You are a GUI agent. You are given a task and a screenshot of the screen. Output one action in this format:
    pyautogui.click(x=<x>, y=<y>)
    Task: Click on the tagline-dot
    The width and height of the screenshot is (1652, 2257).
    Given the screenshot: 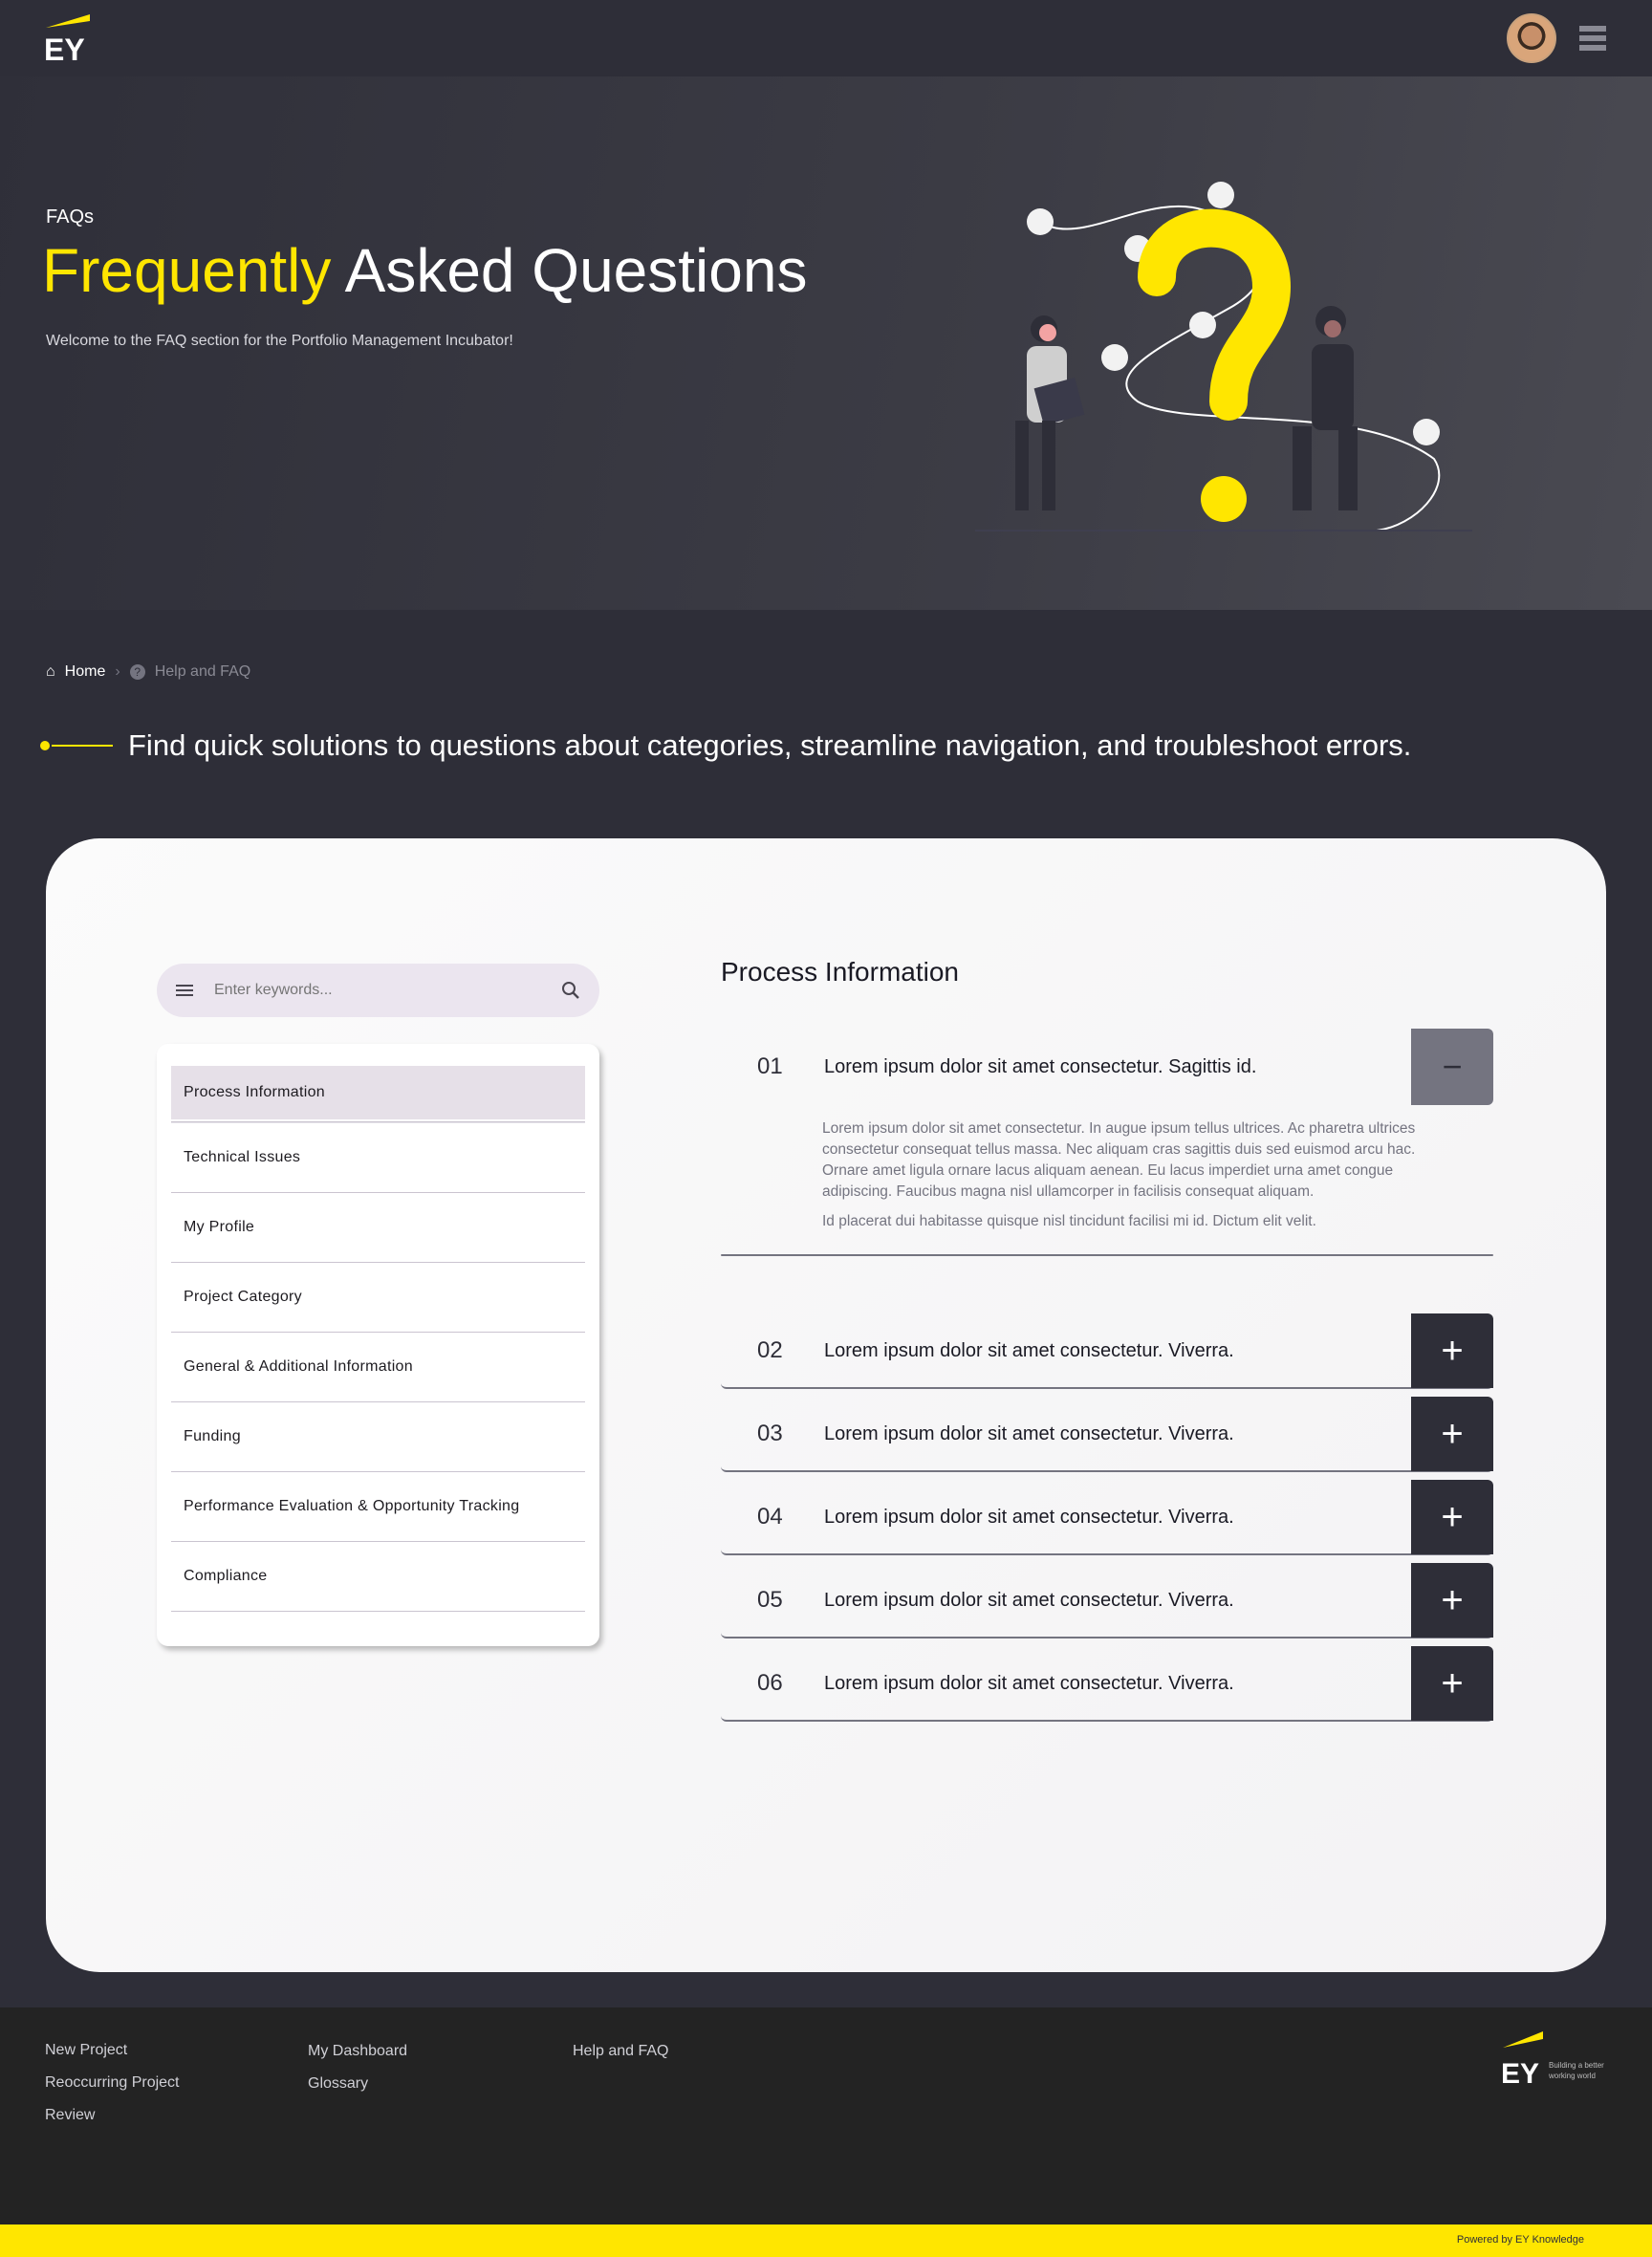 What is the action you would take?
    pyautogui.click(x=45, y=745)
    